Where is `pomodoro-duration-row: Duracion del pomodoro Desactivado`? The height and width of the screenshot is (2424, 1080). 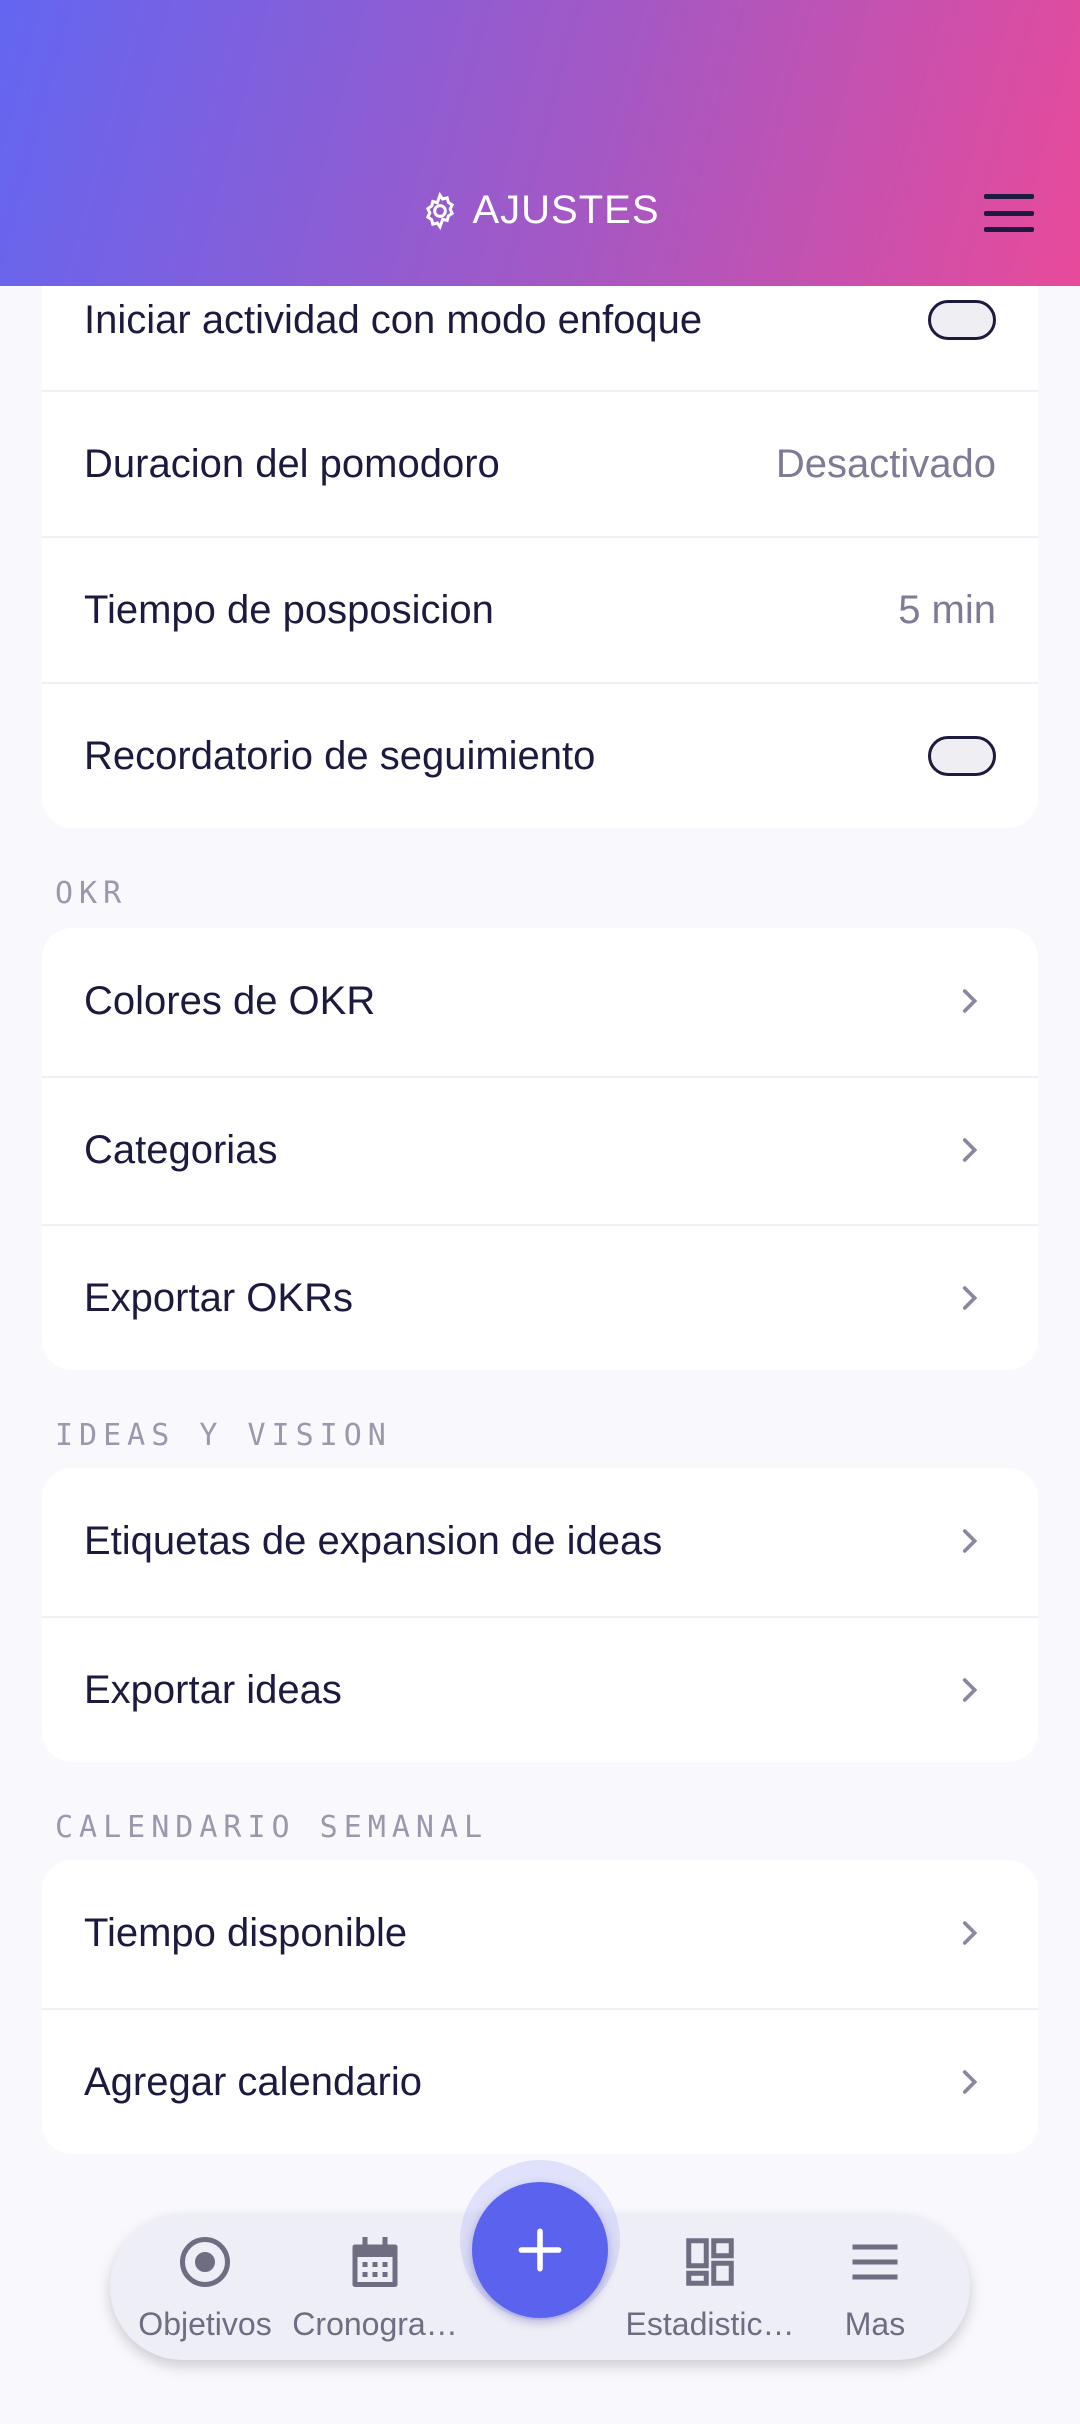 pomodoro-duration-row: Duracion del pomodoro Desactivado is located at coordinates (540, 463).